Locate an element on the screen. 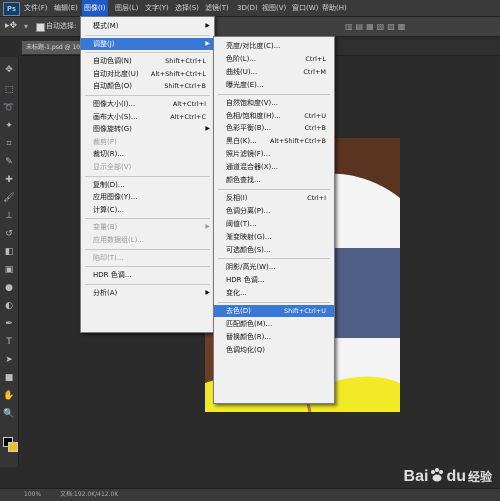 This screenshot has height=501, width=500. menu-item: 变量(B) ▶ is located at coordinates (147, 227).